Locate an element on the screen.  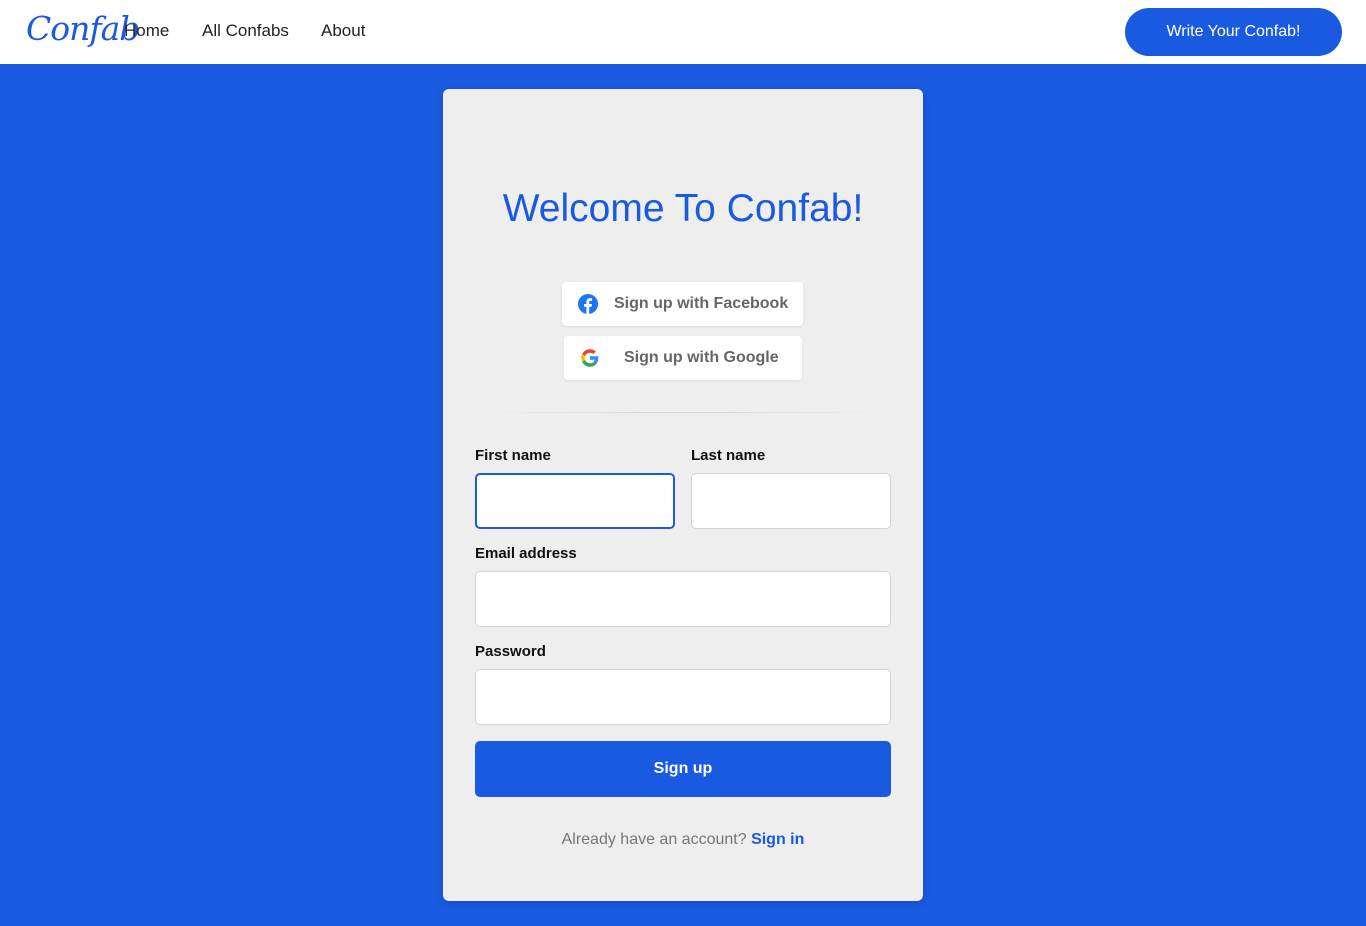
nav-about-link: About is located at coordinates (343, 31).